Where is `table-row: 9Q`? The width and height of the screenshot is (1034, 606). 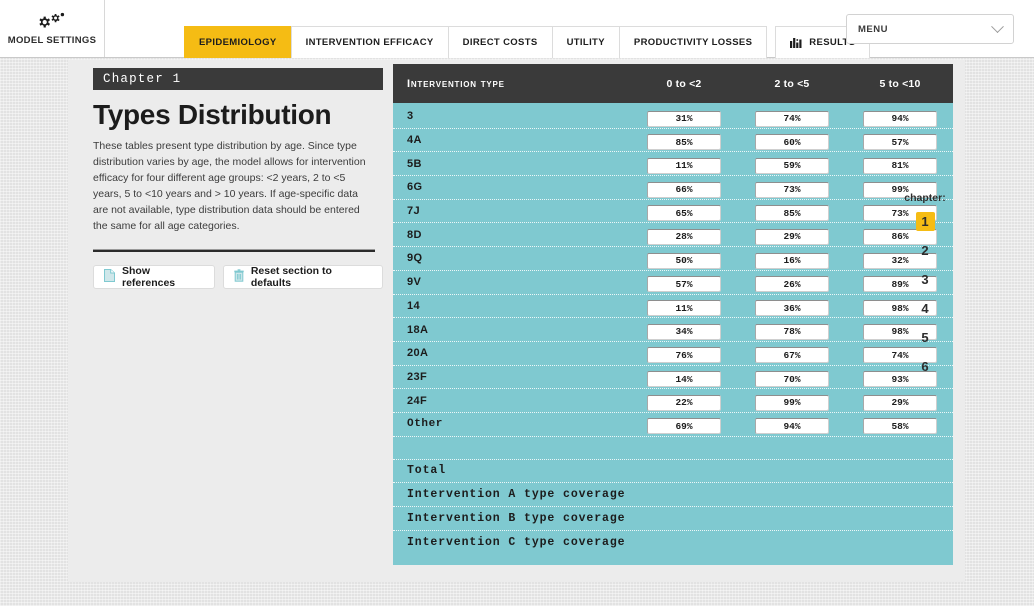 table-row: 9Q is located at coordinates (673, 259).